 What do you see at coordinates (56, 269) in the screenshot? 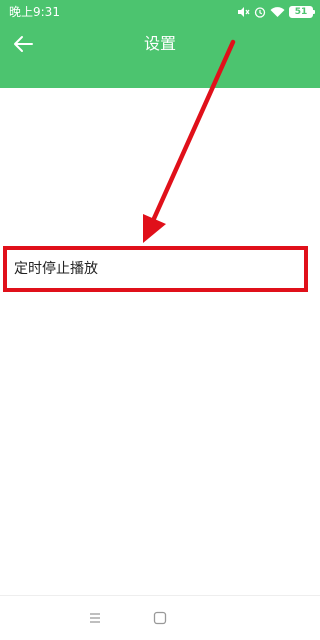
I see `setting-label: 定时停止播放` at bounding box center [56, 269].